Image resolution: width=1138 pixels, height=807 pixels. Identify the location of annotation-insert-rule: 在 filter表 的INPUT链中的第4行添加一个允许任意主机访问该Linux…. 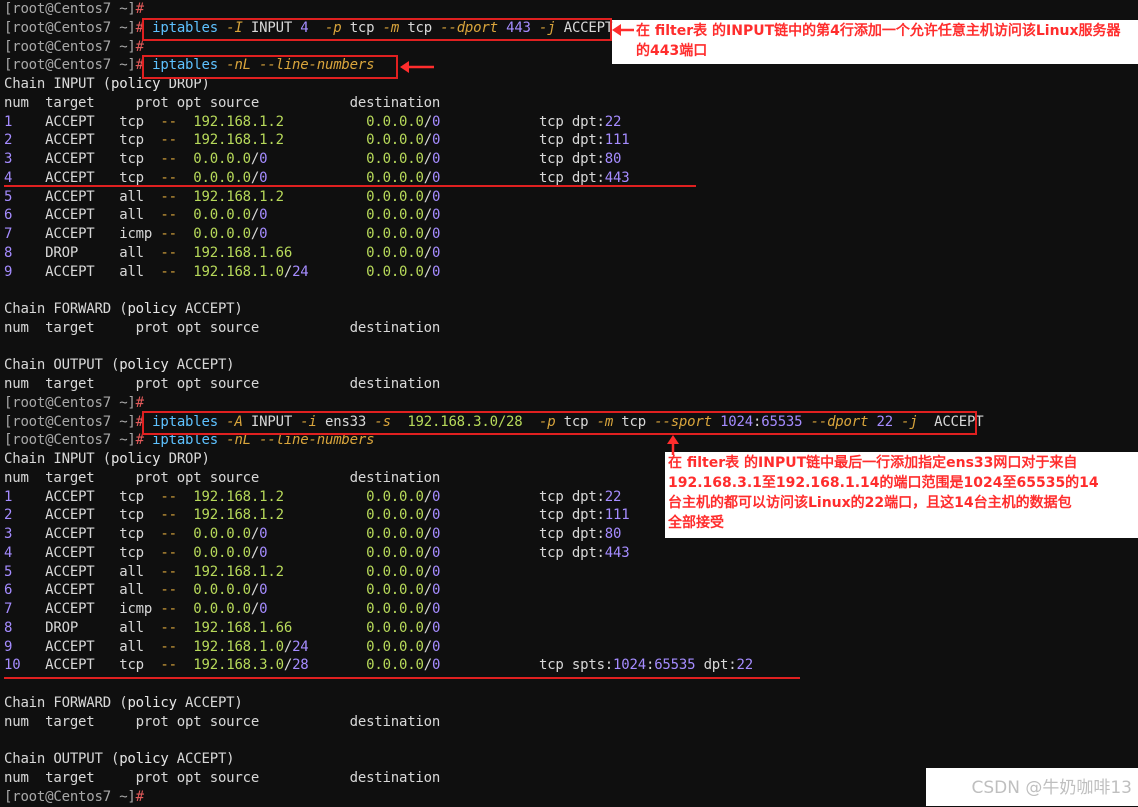
(878, 41).